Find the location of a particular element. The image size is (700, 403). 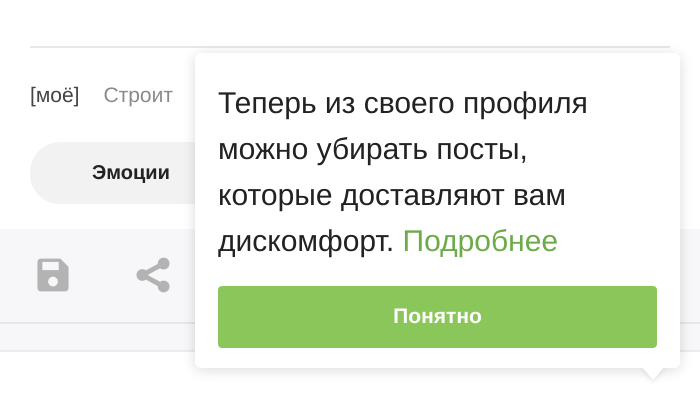

more-link: Подробнее is located at coordinates (480, 241).